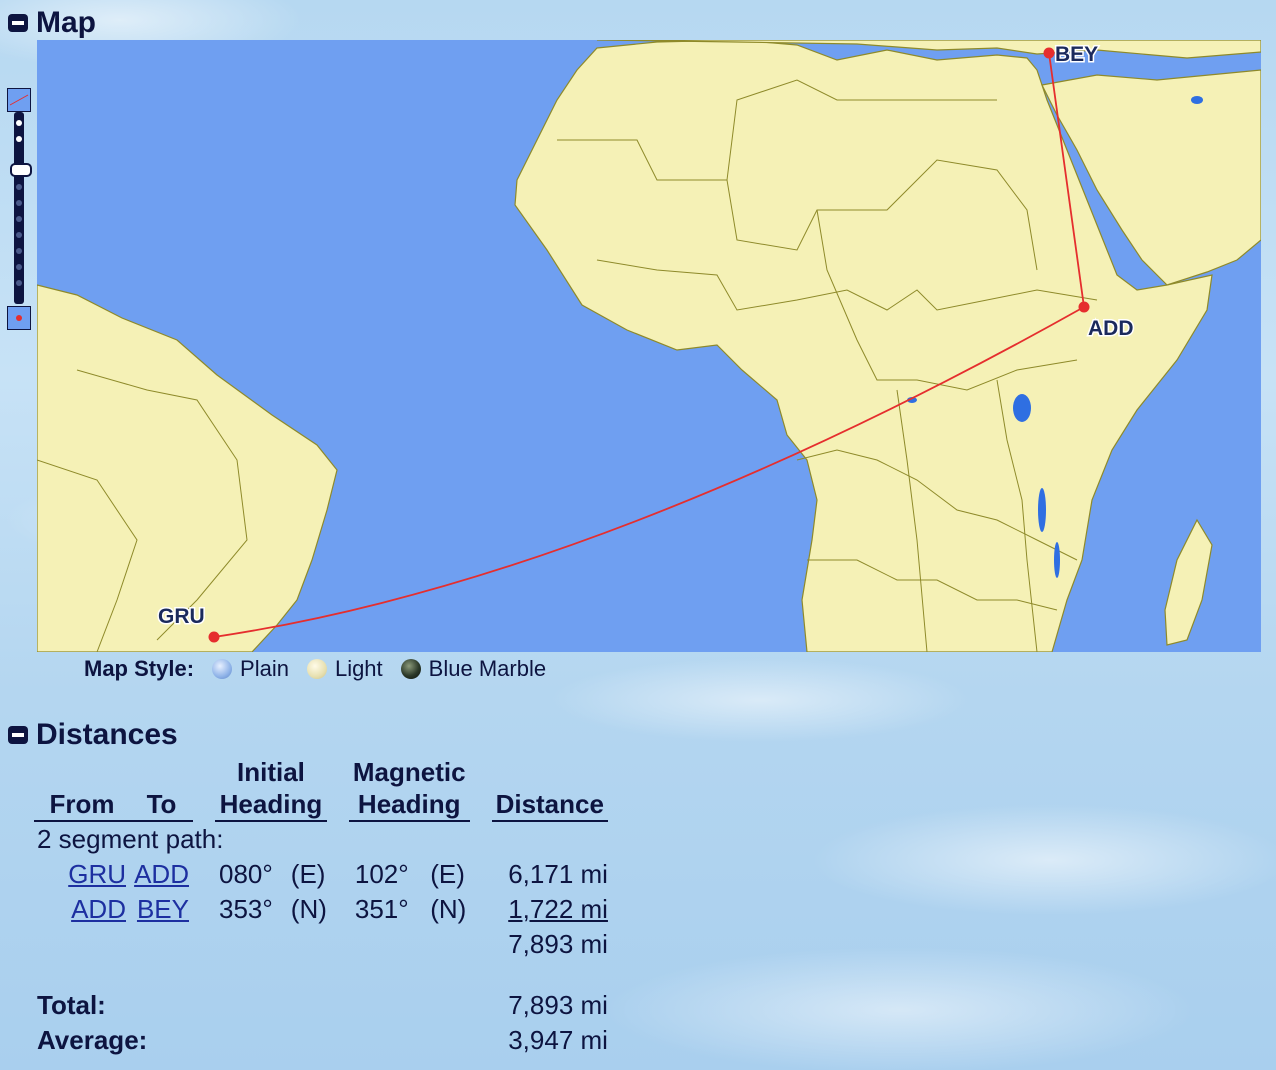 The width and height of the screenshot is (1276, 1070). What do you see at coordinates (98, 909) in the screenshot?
I see `from-airport-link: ADD` at bounding box center [98, 909].